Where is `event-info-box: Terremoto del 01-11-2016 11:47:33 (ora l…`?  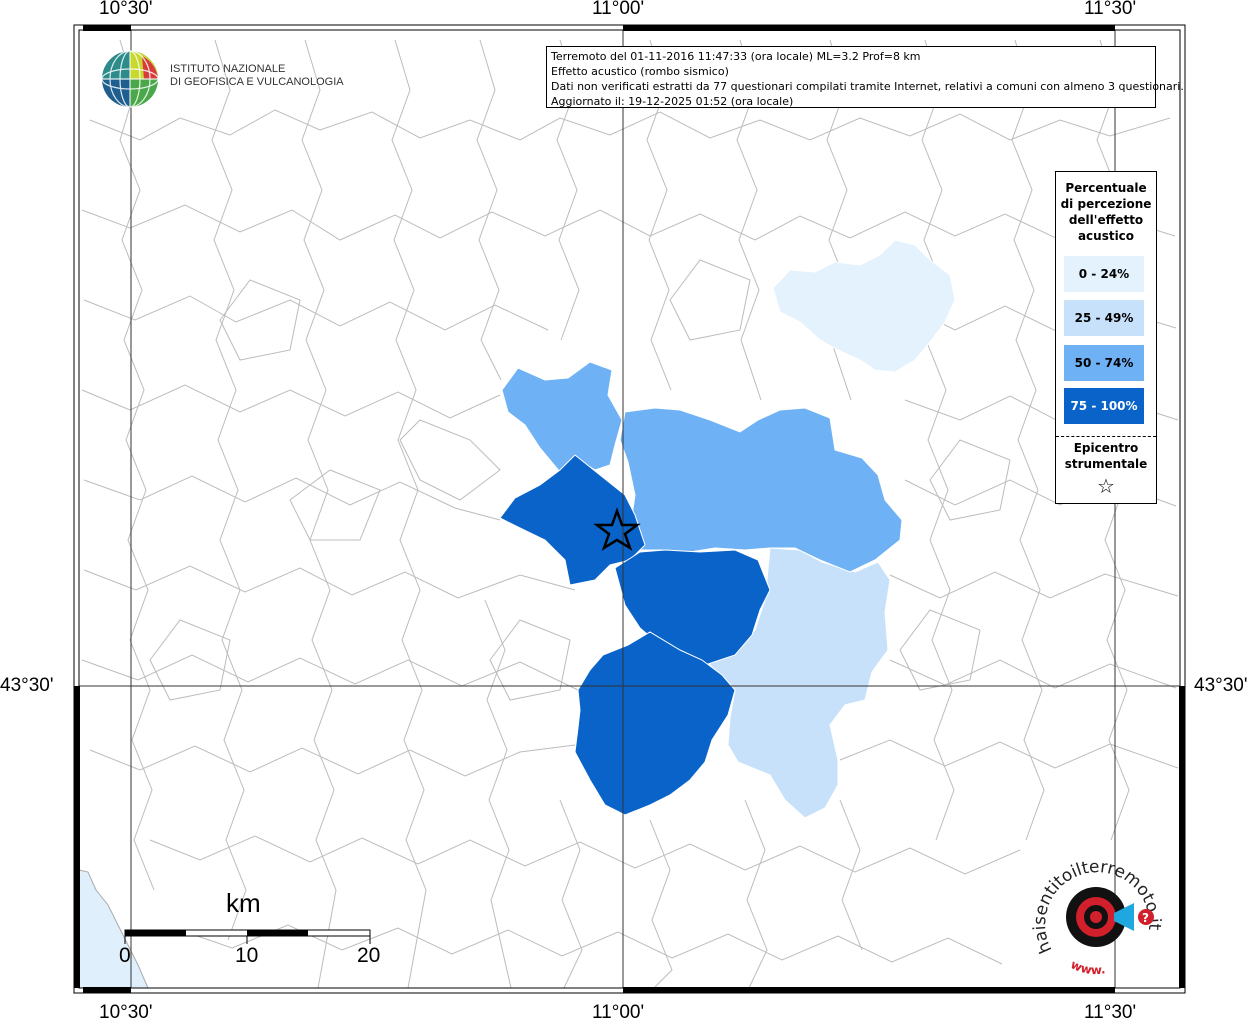
event-info-box: Terremoto del 01-11-2016 11:47:33 (ora l… is located at coordinates (865, 77).